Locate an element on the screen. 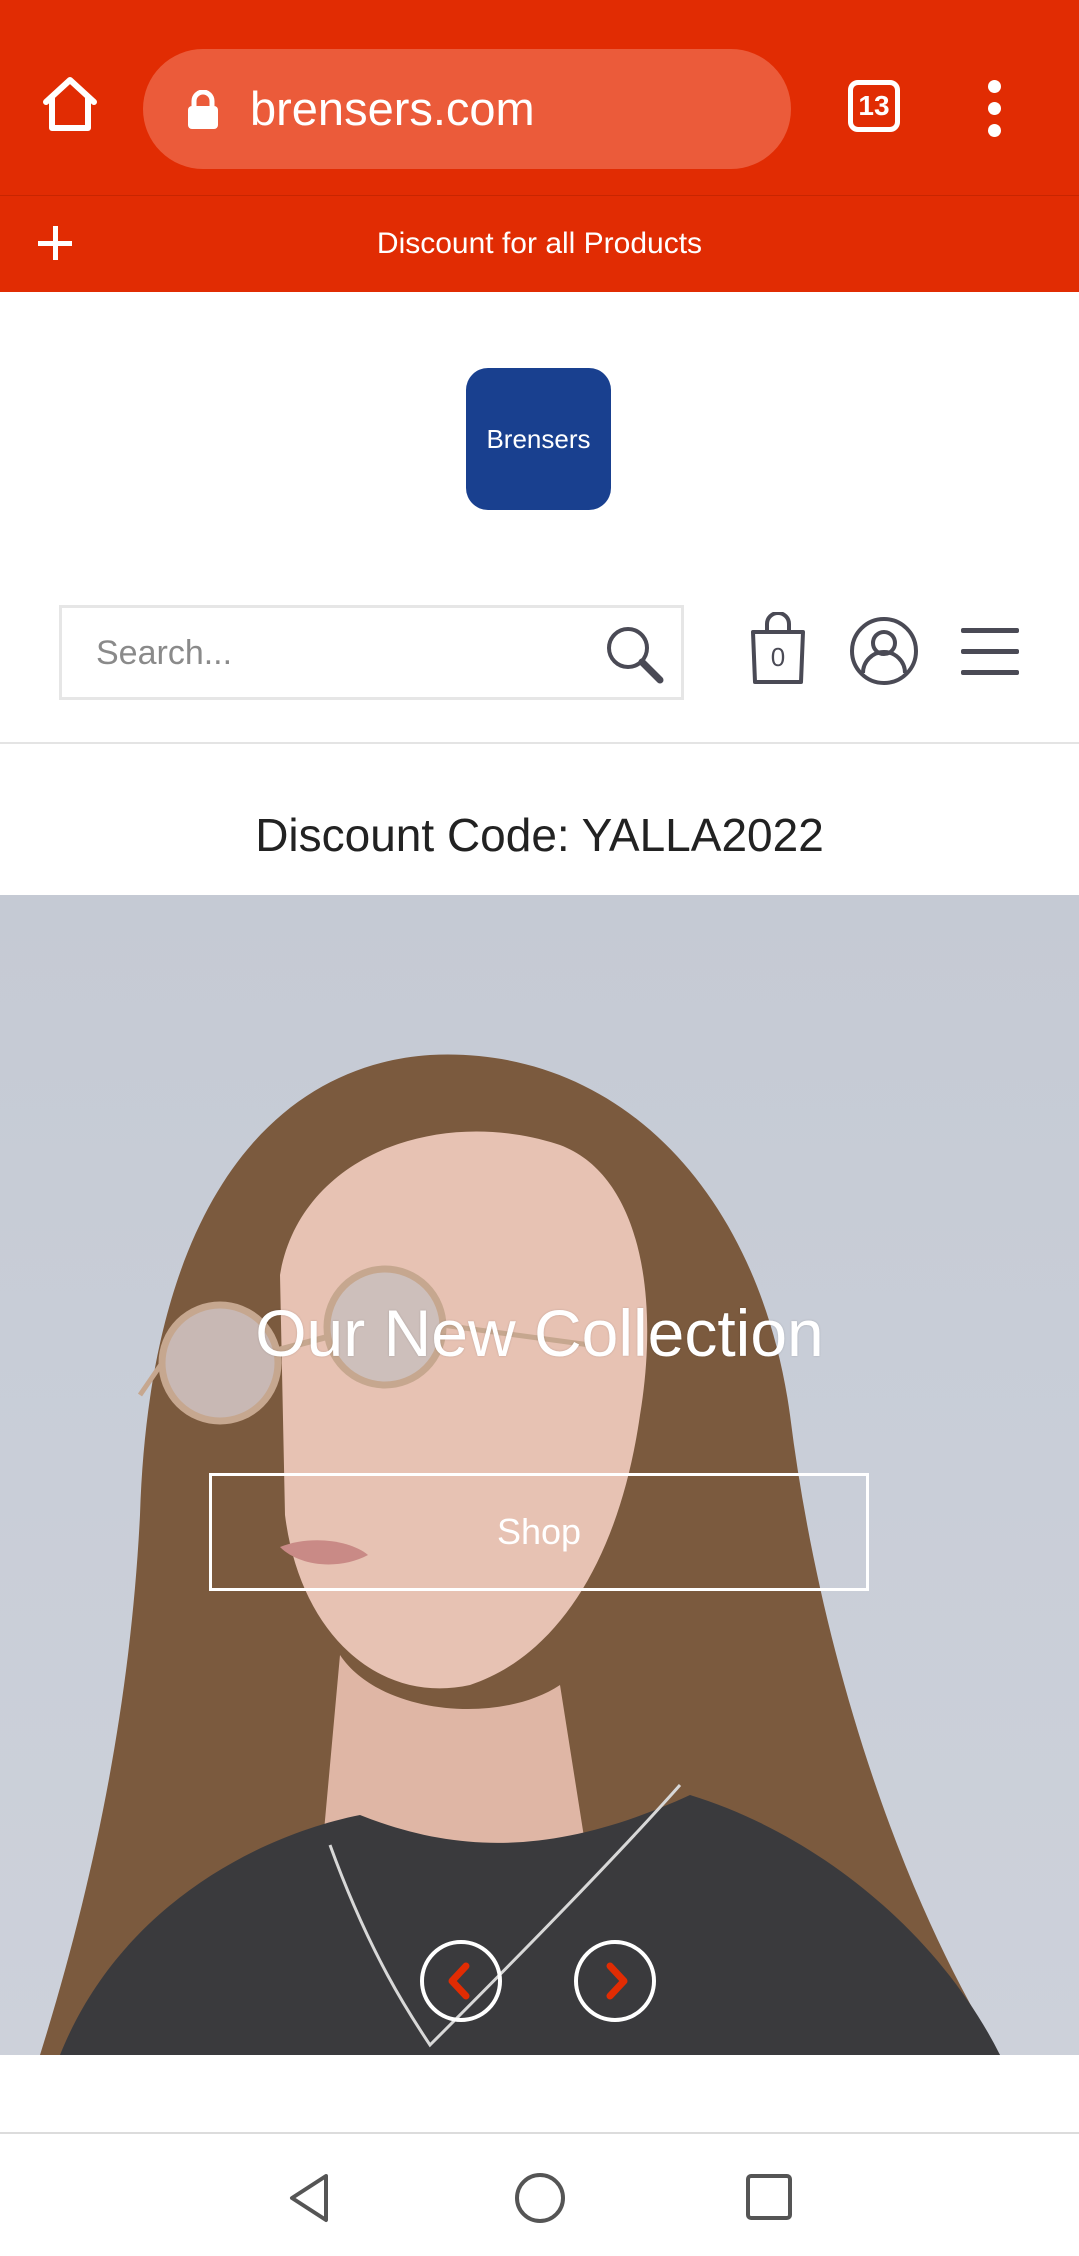  cart-count: 0 is located at coordinates (778, 657).